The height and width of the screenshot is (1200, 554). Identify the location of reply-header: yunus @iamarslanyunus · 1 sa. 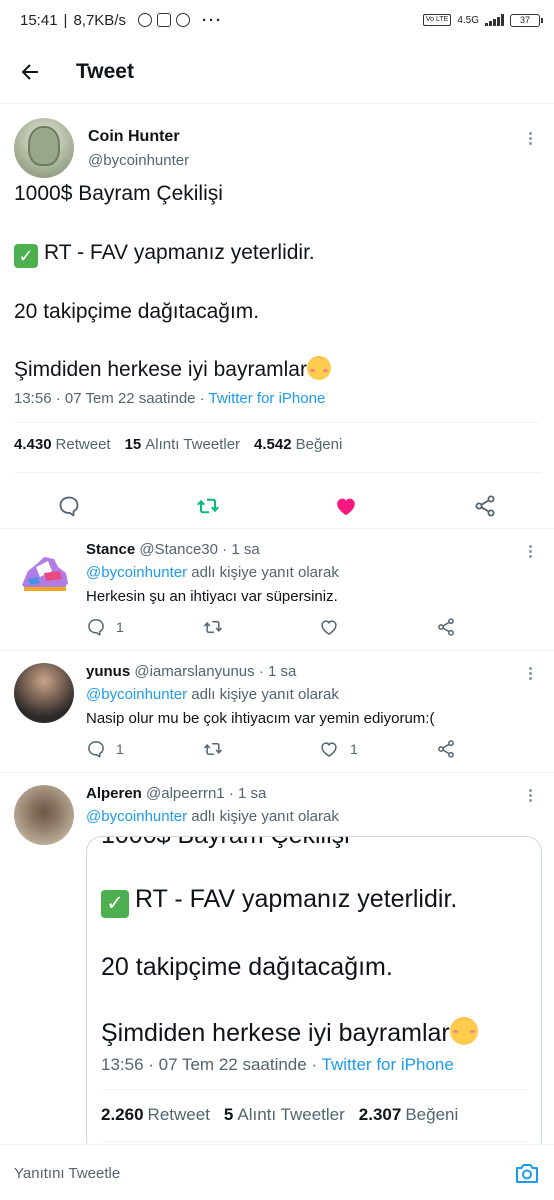
(191, 671).